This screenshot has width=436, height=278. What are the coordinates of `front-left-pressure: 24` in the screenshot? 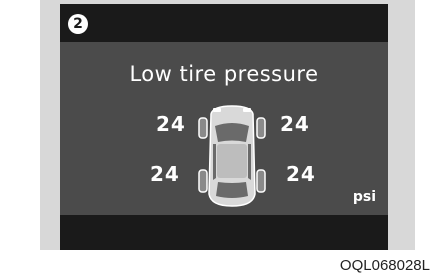 It's located at (171, 124).